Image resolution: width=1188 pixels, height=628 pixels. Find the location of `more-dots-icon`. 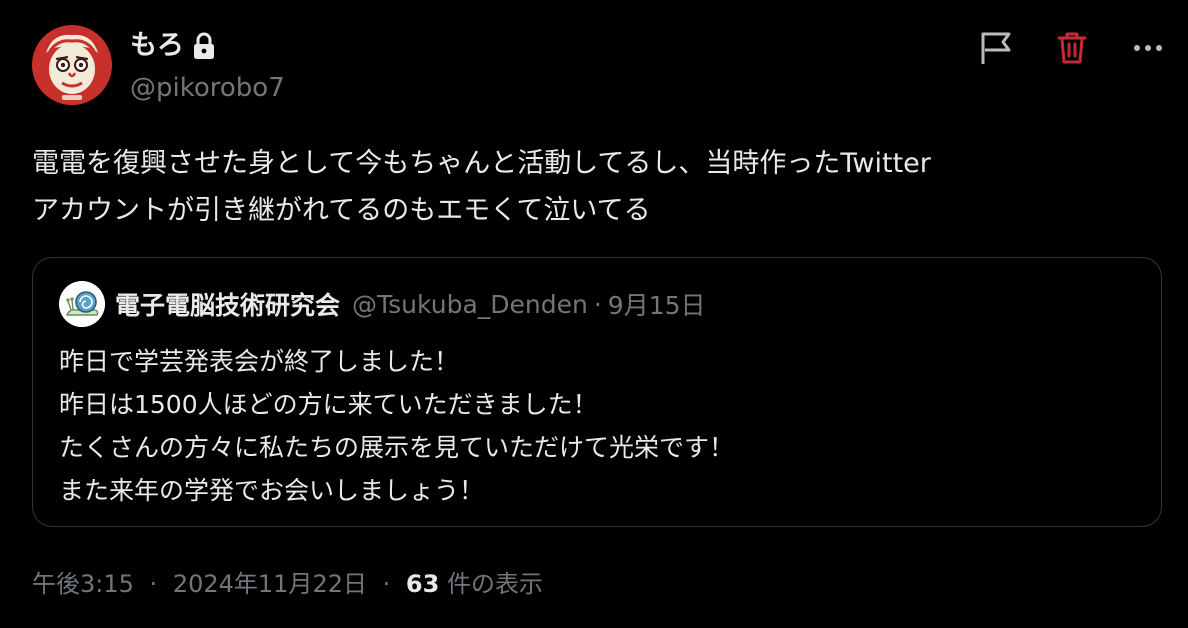

more-dots-icon is located at coordinates (1148, 48).